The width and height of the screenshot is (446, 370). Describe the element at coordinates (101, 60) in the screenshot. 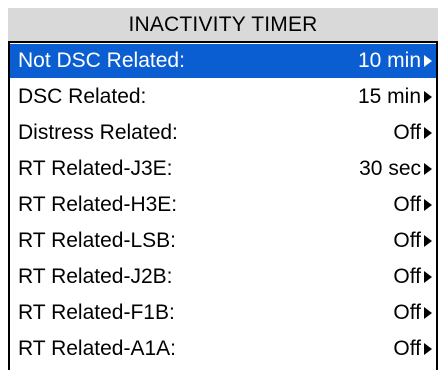

I see `item-label: Not DSC Related:` at that location.